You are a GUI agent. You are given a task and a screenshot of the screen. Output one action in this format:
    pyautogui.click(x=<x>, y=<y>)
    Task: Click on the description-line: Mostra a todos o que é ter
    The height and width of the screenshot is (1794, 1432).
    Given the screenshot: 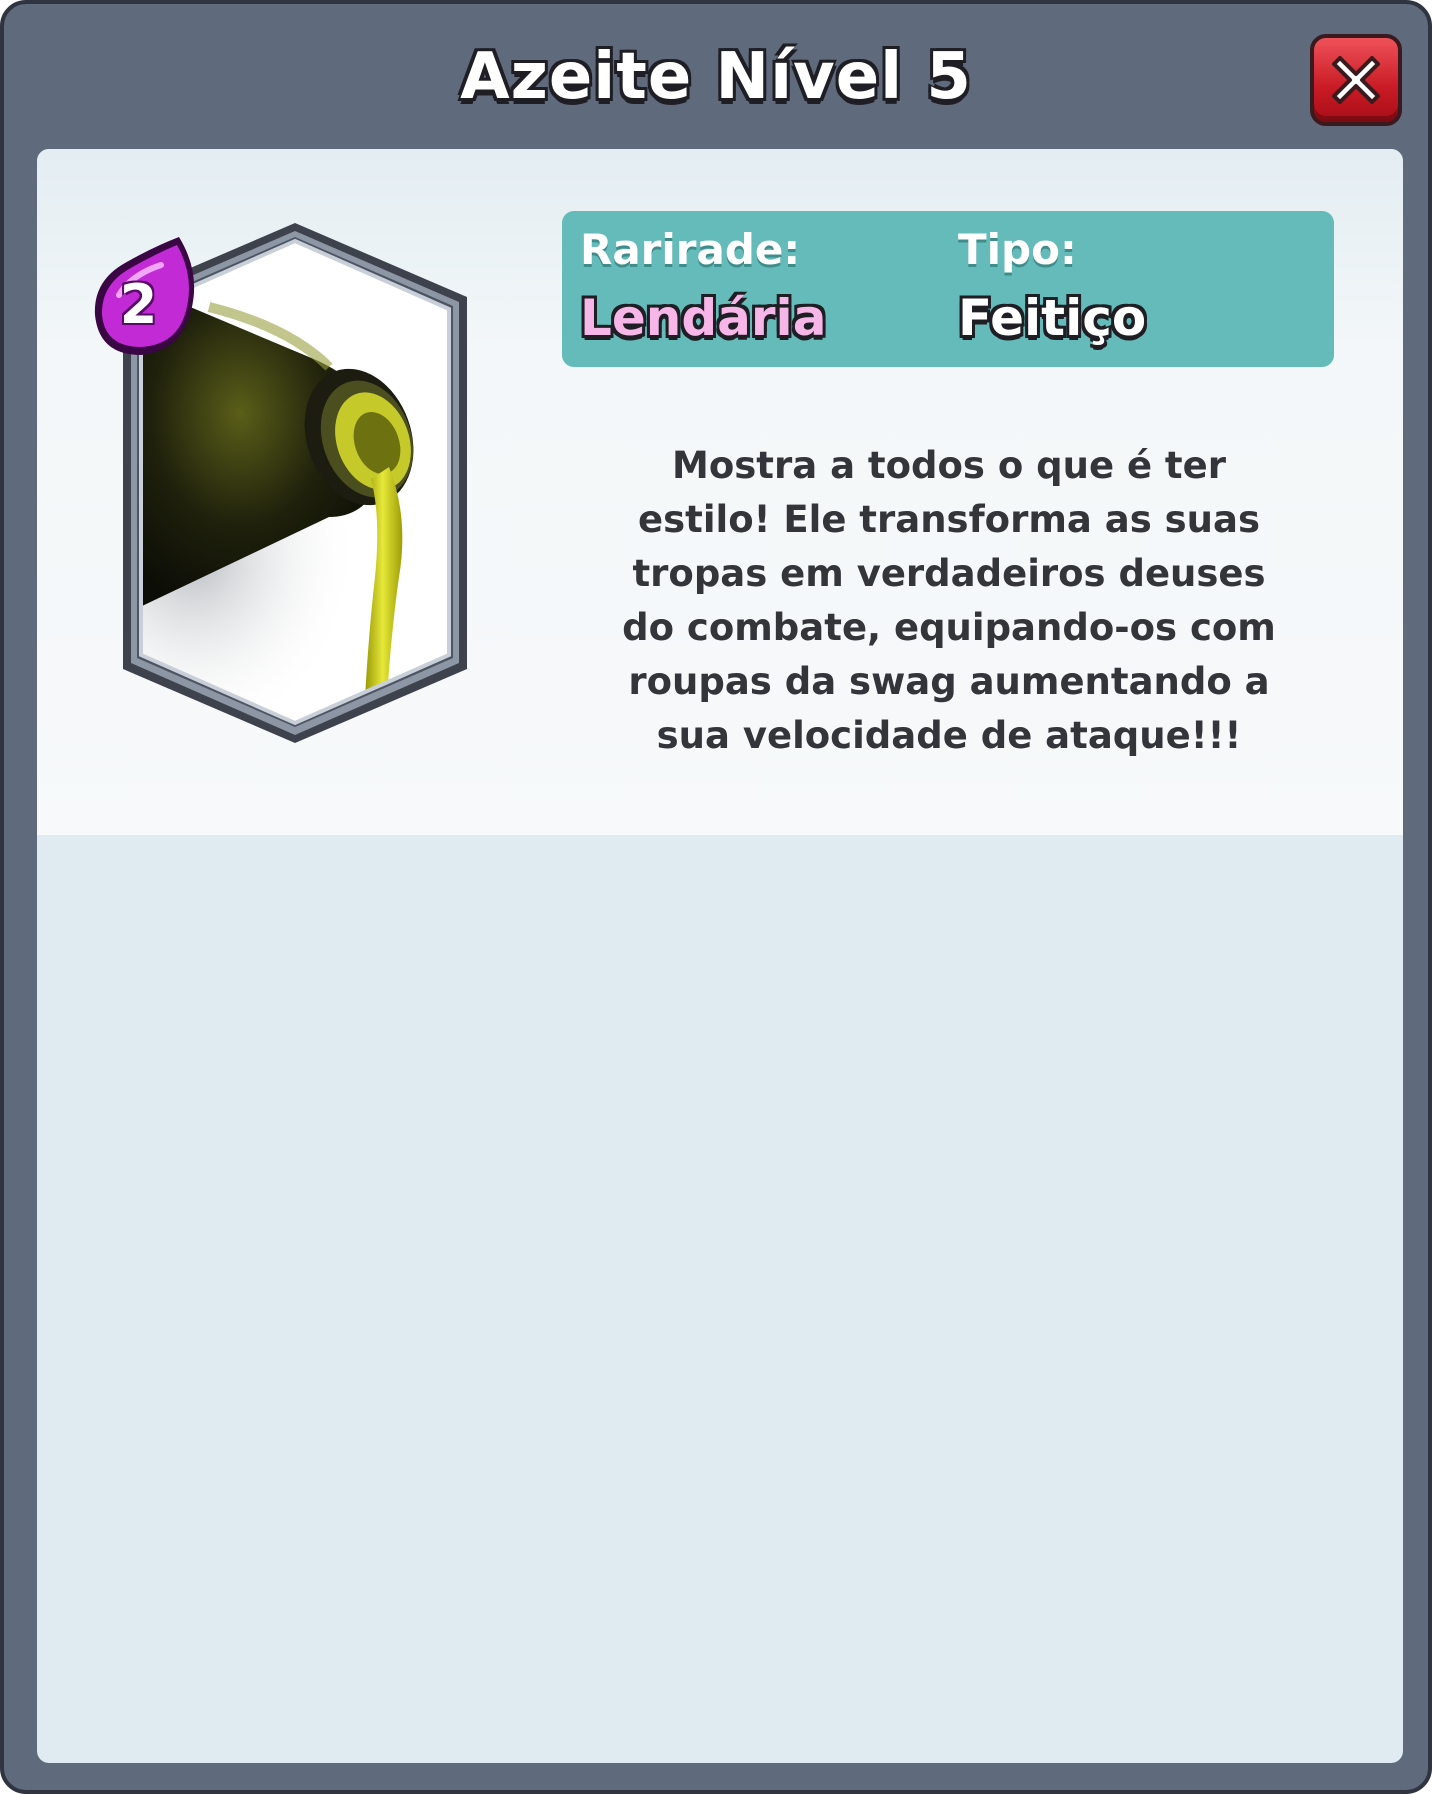 What is the action you would take?
    pyautogui.click(x=949, y=465)
    